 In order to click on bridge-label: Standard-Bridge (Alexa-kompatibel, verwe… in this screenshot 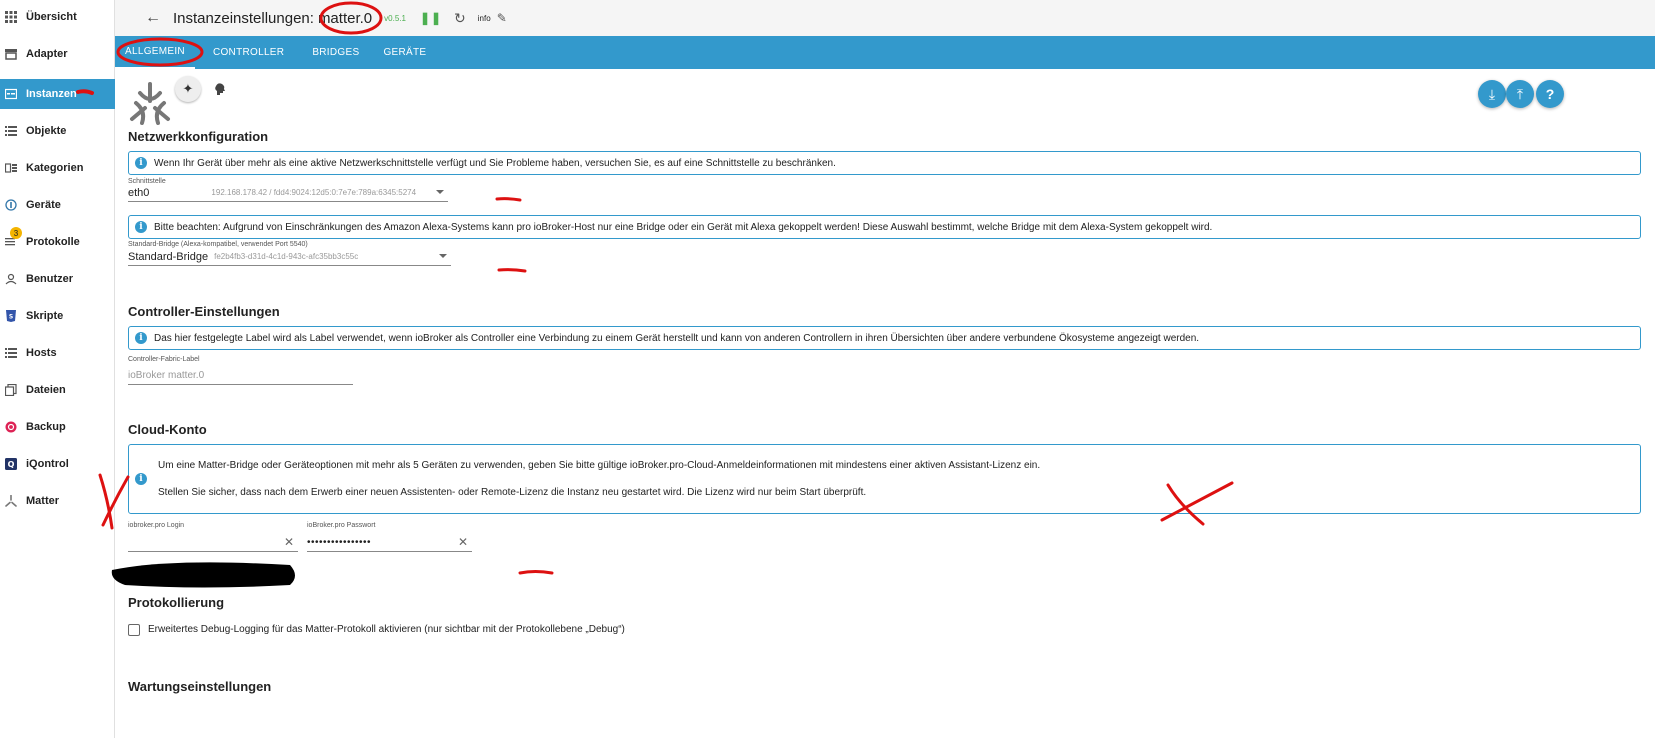, I will do `click(218, 244)`.